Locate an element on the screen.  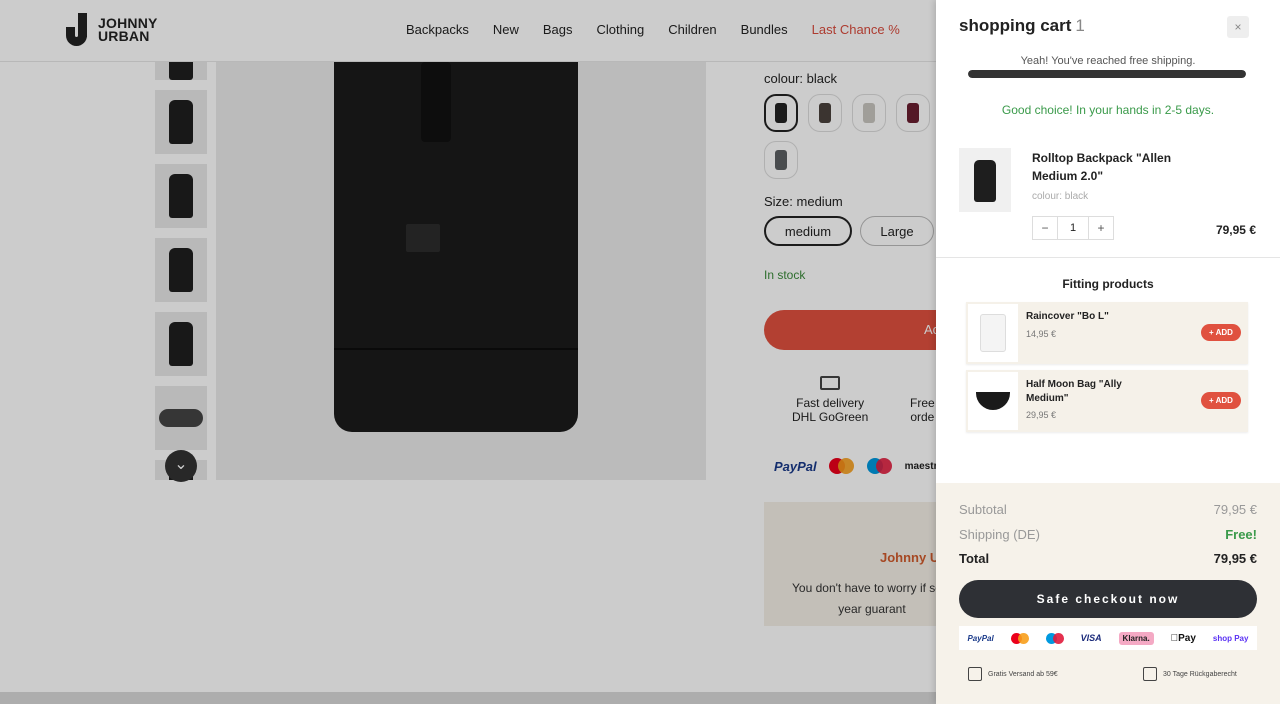
quantity-input: 1 is located at coordinates (1073, 228).